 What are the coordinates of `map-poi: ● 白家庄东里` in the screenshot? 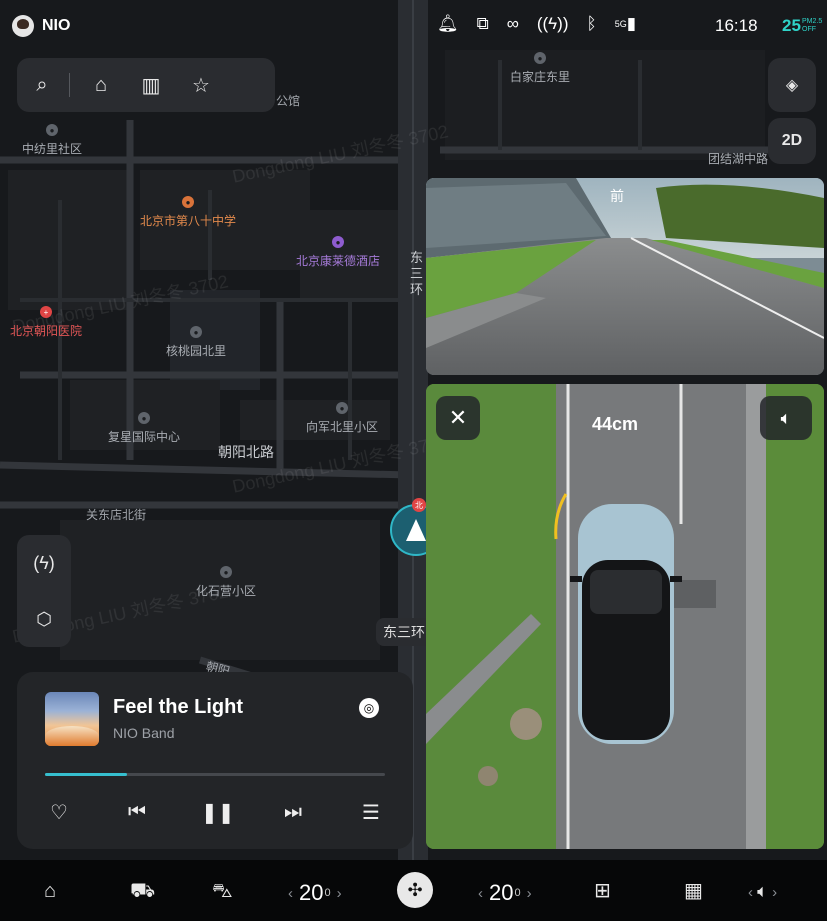 It's located at (540, 68).